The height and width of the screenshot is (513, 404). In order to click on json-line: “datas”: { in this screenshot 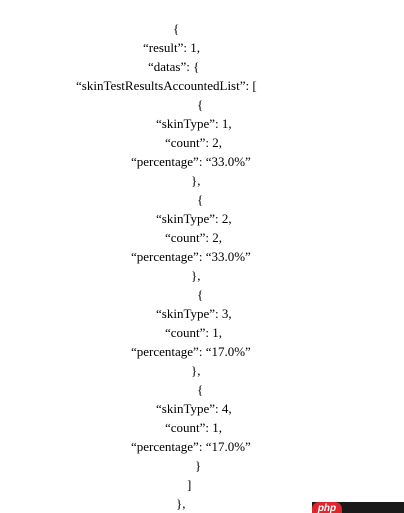, I will do `click(174, 66)`.